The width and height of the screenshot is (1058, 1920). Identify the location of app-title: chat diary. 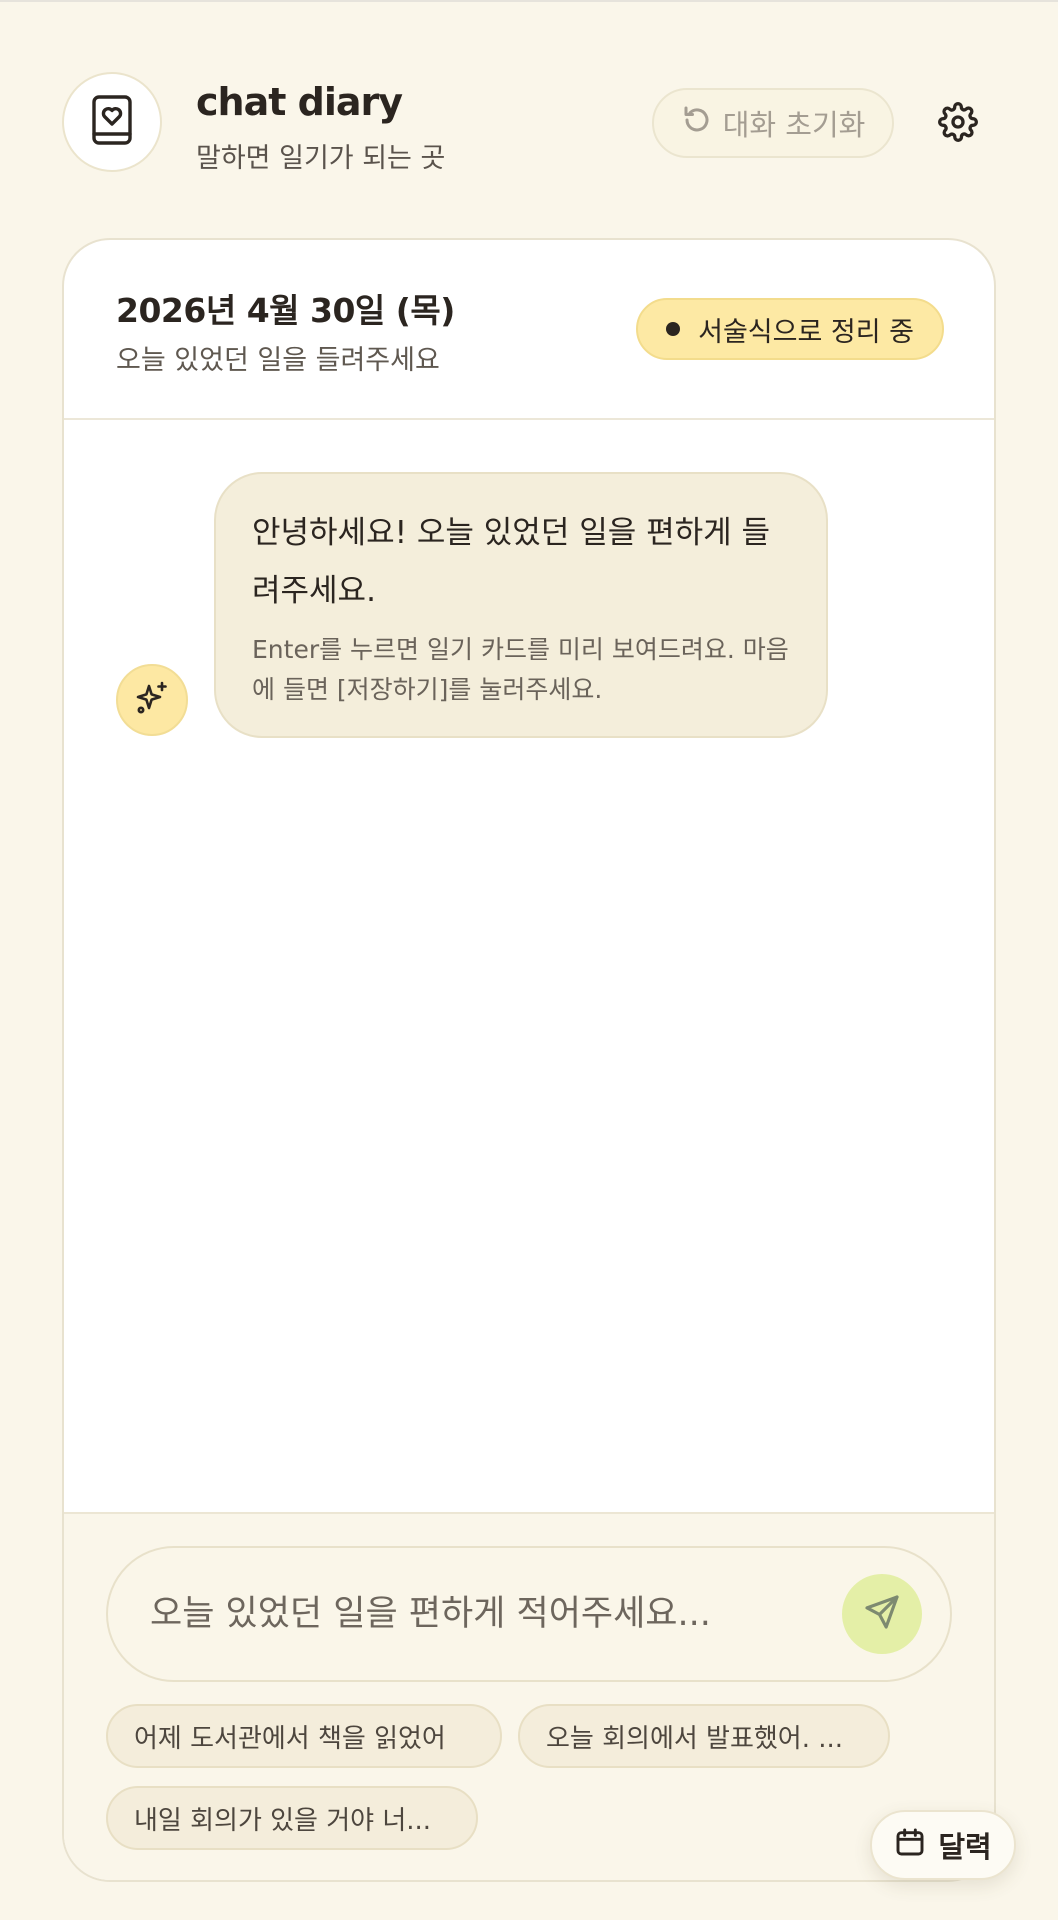
(299, 102).